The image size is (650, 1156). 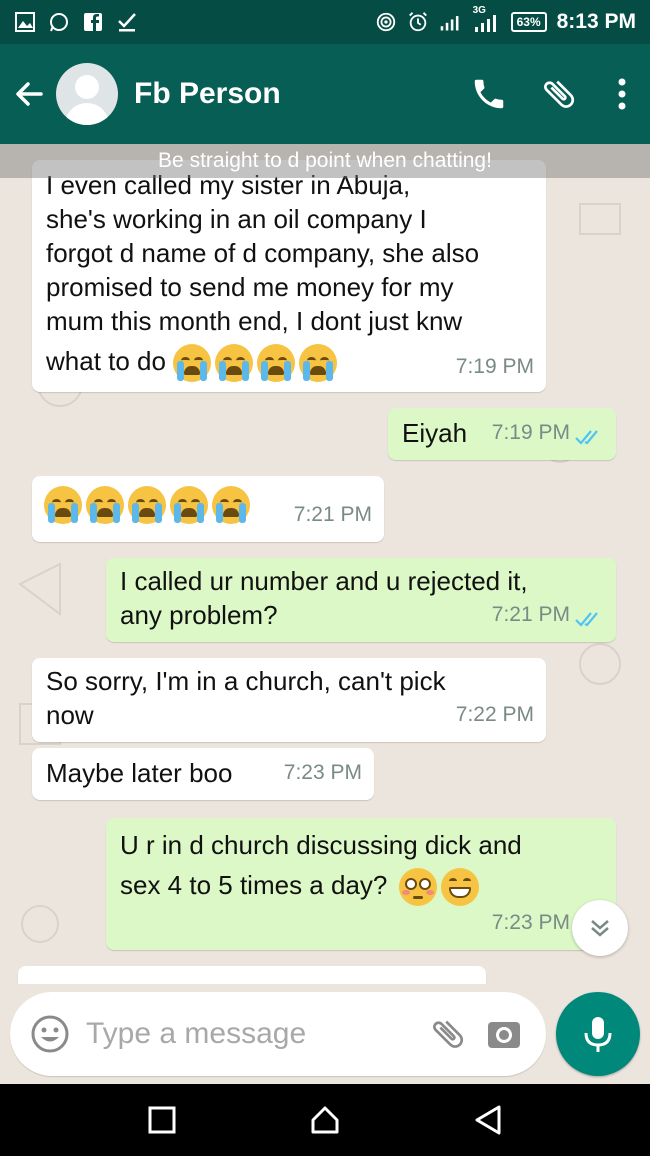 I want to click on signal-3g-icon: 3G, so click(x=486, y=19).